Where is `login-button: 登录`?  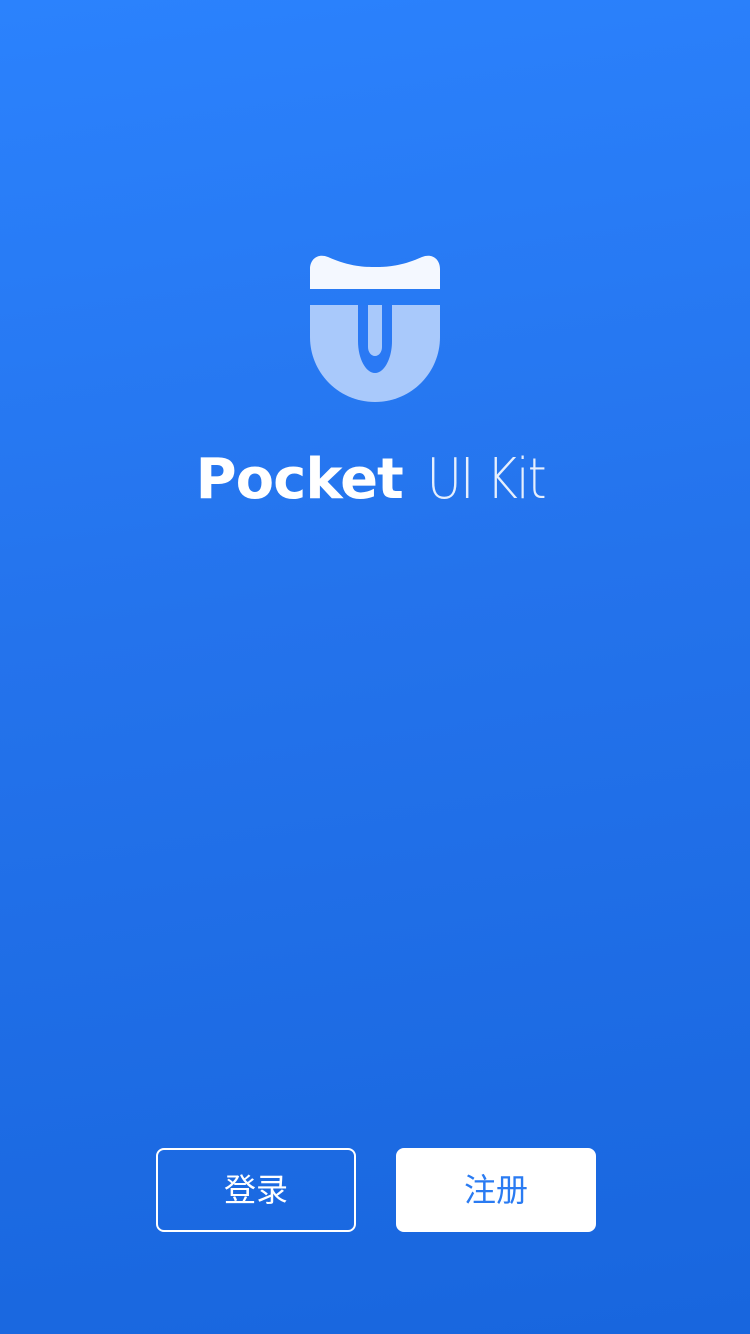 login-button: 登录 is located at coordinates (256, 1190).